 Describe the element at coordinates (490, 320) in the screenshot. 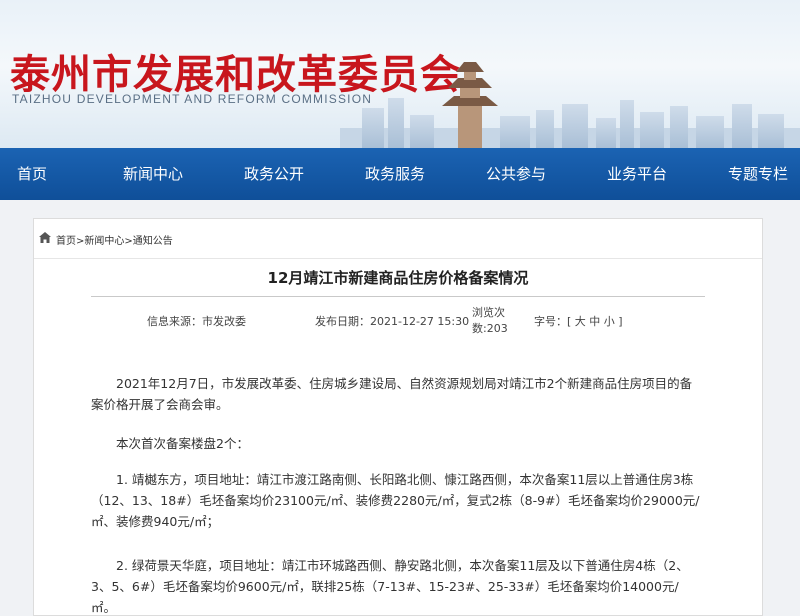

I see `view-count: 浏览次数:203` at that location.